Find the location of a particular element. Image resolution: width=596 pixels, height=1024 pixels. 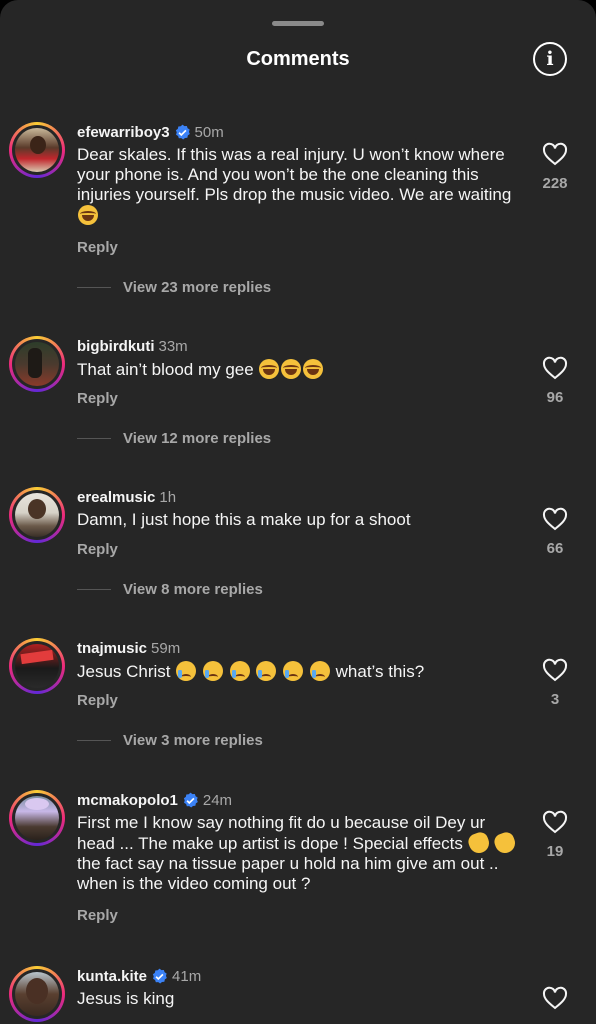

comment-time: 24m is located at coordinates (217, 800).